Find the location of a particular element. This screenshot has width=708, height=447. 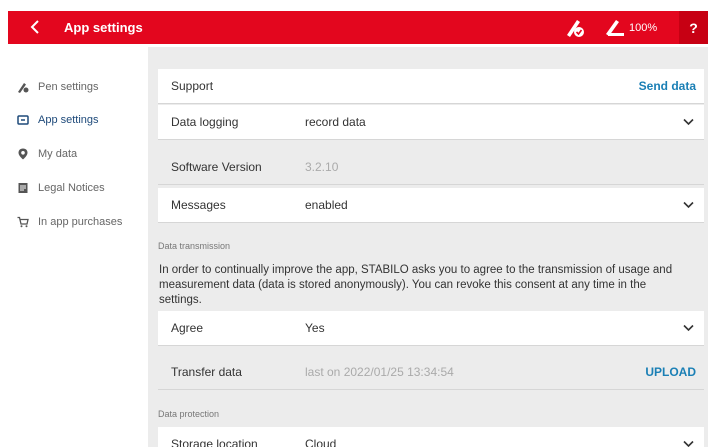

sidebar-item-label: My data is located at coordinates (58, 154).